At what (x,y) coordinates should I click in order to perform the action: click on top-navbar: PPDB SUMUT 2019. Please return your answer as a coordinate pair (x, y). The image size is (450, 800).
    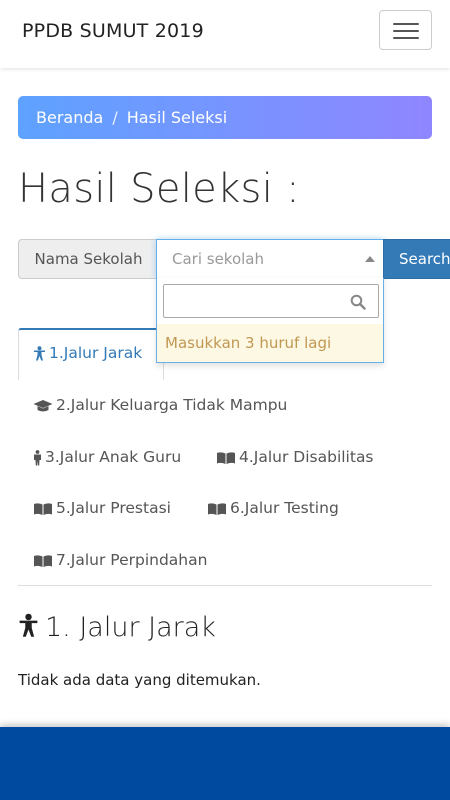
    Looking at the image, I should click on (225, 34).